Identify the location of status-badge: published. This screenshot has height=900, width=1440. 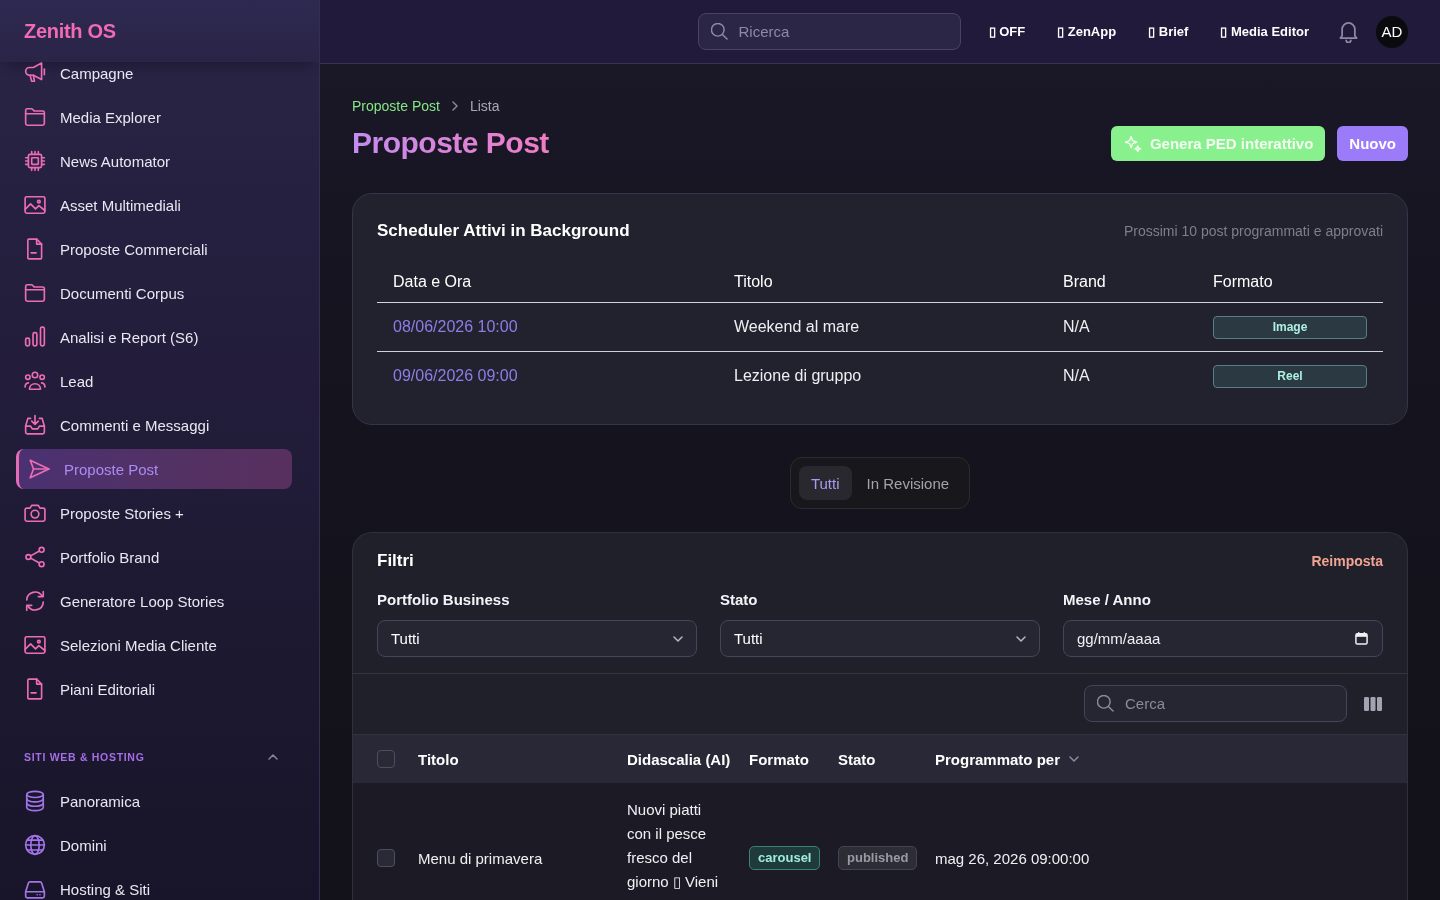
(878, 858).